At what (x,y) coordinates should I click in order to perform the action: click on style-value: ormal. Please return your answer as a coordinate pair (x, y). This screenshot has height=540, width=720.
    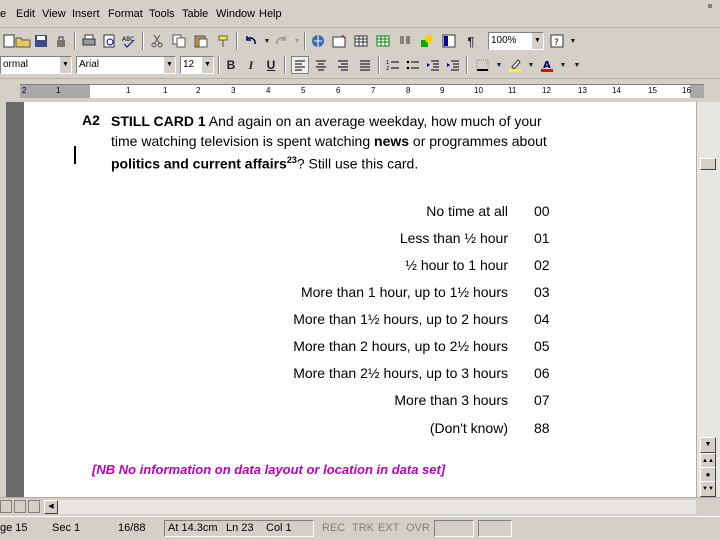
    Looking at the image, I should click on (16, 64).